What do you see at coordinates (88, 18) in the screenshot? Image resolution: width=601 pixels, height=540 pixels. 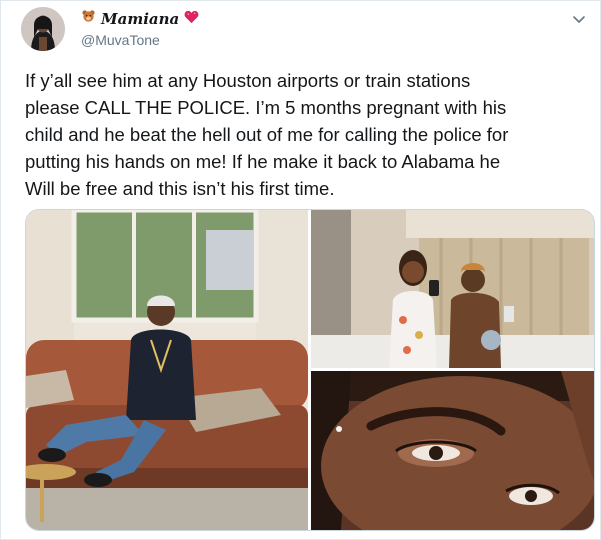 I see `teddy-bear-icon` at bounding box center [88, 18].